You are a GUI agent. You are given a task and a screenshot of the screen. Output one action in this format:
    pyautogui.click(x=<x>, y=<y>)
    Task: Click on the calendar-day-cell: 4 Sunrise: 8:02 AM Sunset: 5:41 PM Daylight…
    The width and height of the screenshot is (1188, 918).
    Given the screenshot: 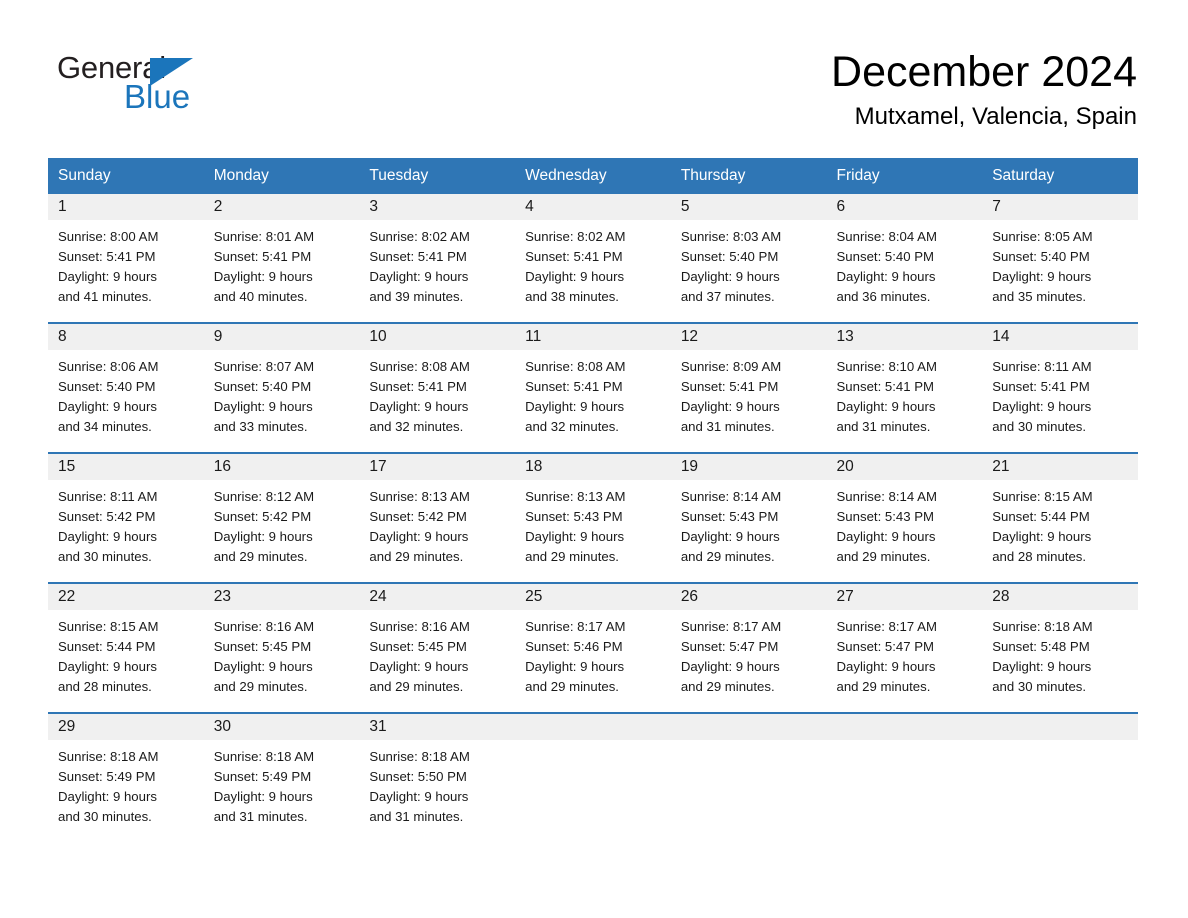 What is the action you would take?
    pyautogui.click(x=593, y=252)
    